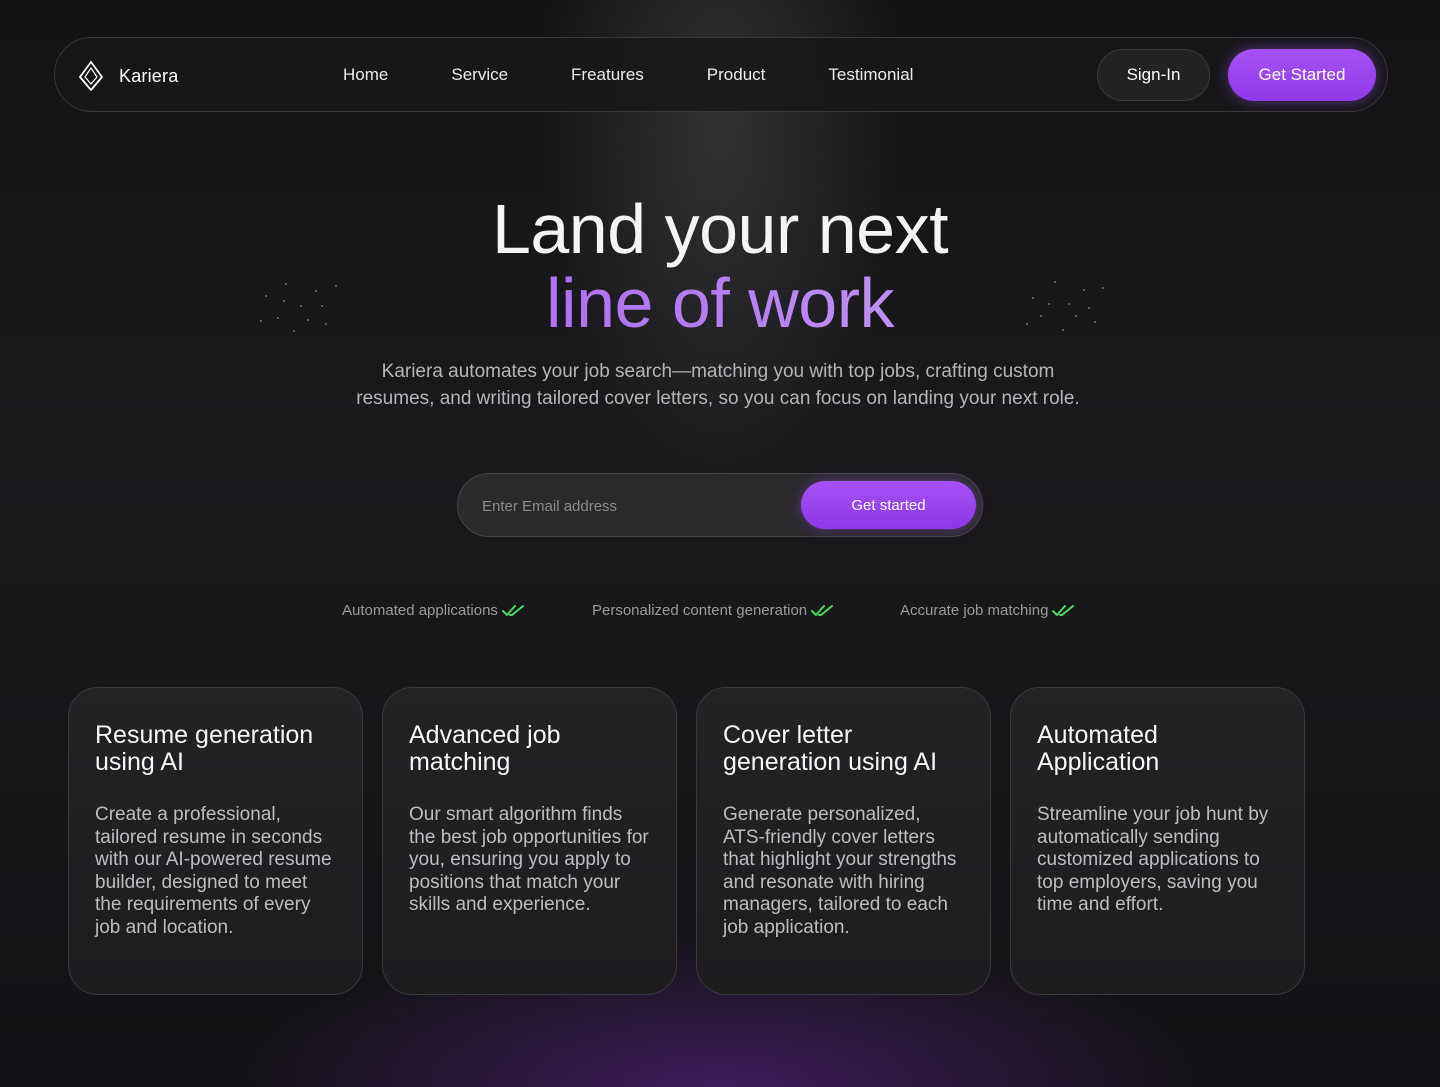 Image resolution: width=1440 pixels, height=1087 pixels. Describe the element at coordinates (420, 610) in the screenshot. I see `feature-label: Automated applications` at that location.